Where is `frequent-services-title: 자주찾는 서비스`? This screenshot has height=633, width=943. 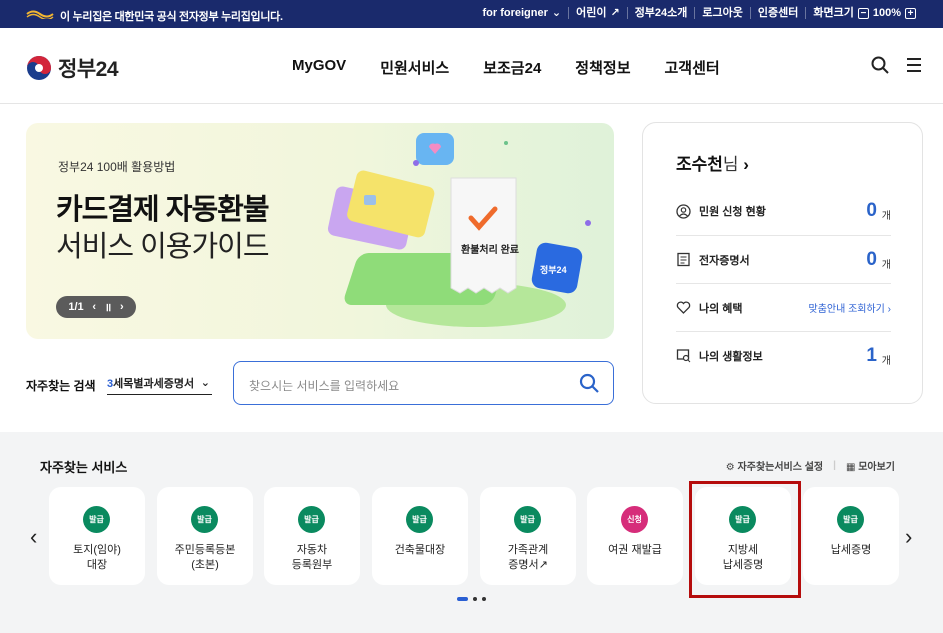 frequent-services-title: 자주찾는 서비스 is located at coordinates (84, 467).